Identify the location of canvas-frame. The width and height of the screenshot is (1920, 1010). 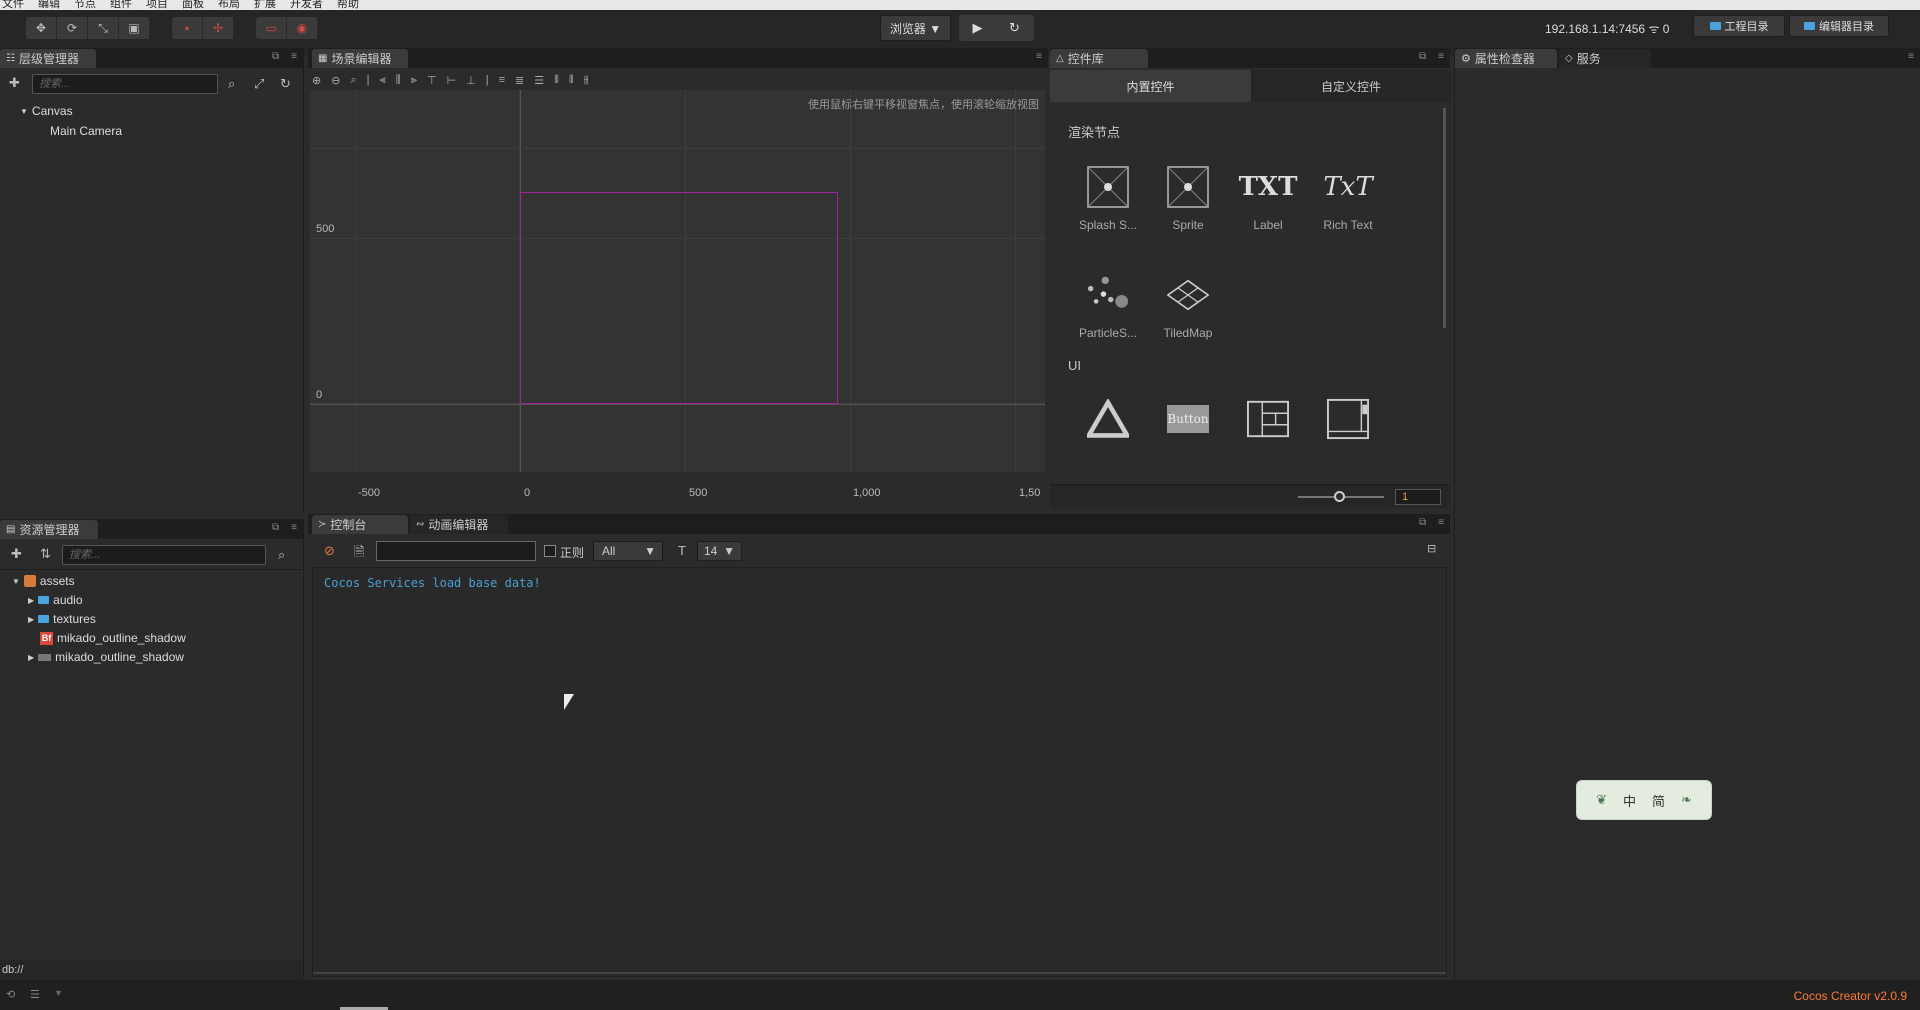
(679, 298).